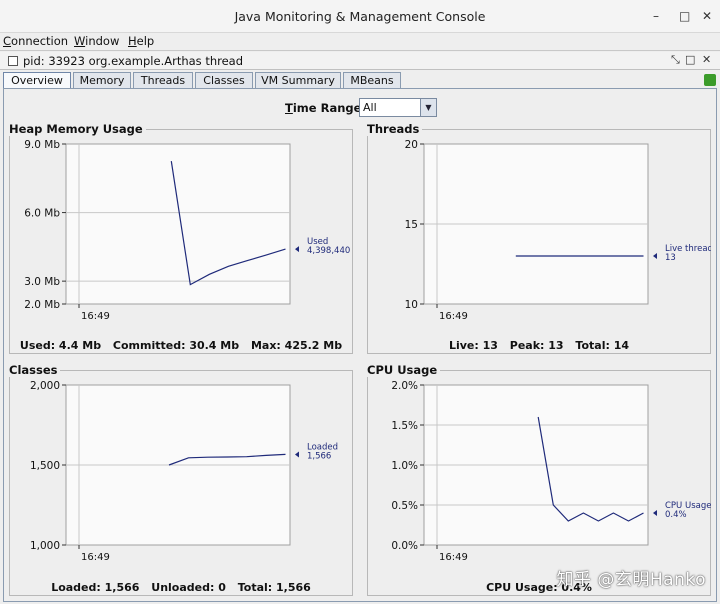 Image resolution: width=720 pixels, height=604 pixels. Describe the element at coordinates (536, 345) in the screenshot. I see `threads-peak-stat: Peak: 13` at that location.